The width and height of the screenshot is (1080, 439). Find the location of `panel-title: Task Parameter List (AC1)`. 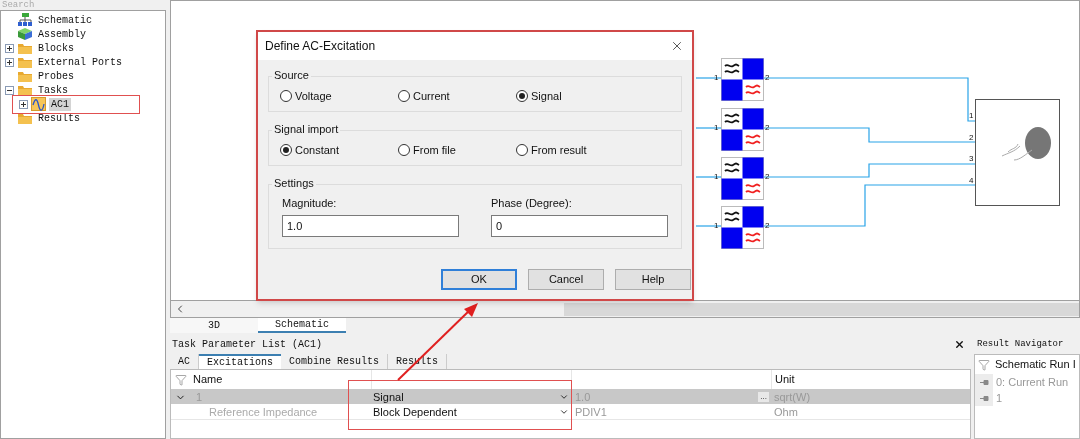

panel-title: Task Parameter List (AC1) is located at coordinates (247, 345).